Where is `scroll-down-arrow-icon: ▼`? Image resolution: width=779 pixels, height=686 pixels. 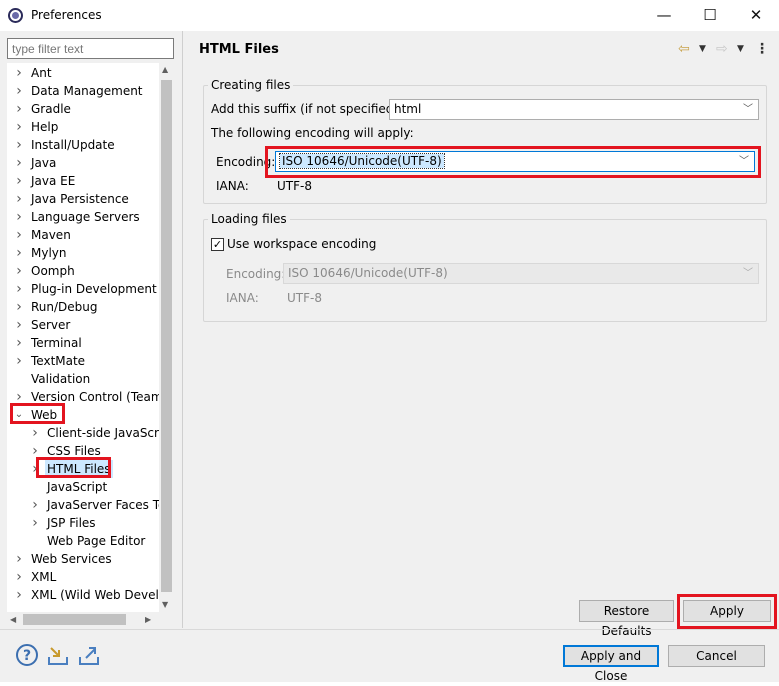
scroll-down-arrow-icon: ▼ is located at coordinates (165, 604).